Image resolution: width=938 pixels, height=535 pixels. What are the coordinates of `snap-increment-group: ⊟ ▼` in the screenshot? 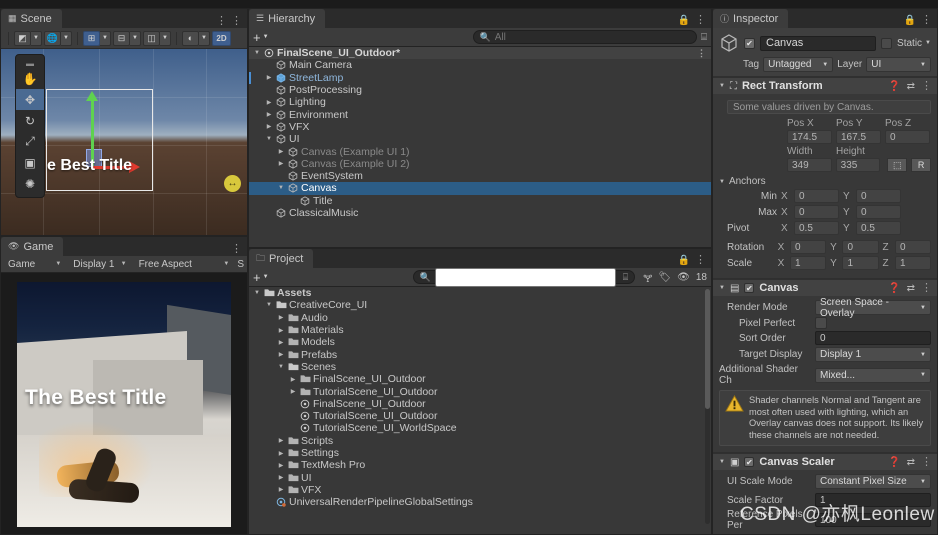 It's located at (127, 38).